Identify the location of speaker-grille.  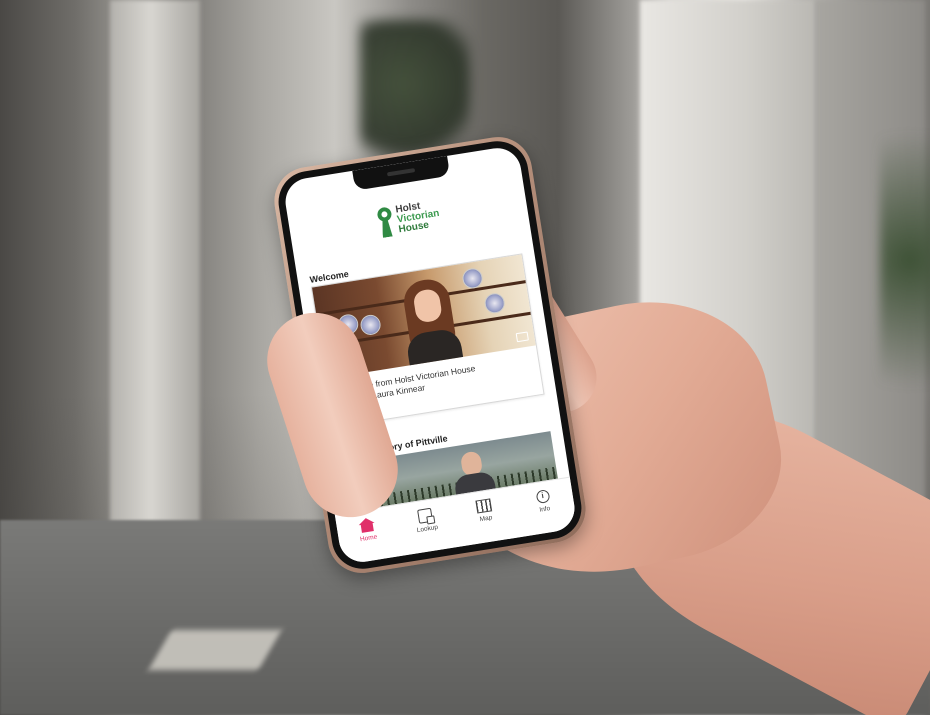
(401, 172).